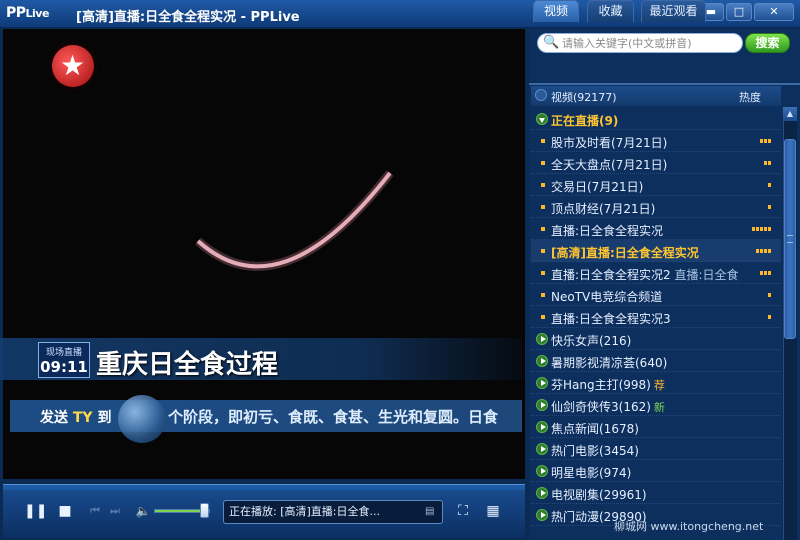  I want to click on channel-item: [高清]直播:日全食全程实况, so click(656, 251).